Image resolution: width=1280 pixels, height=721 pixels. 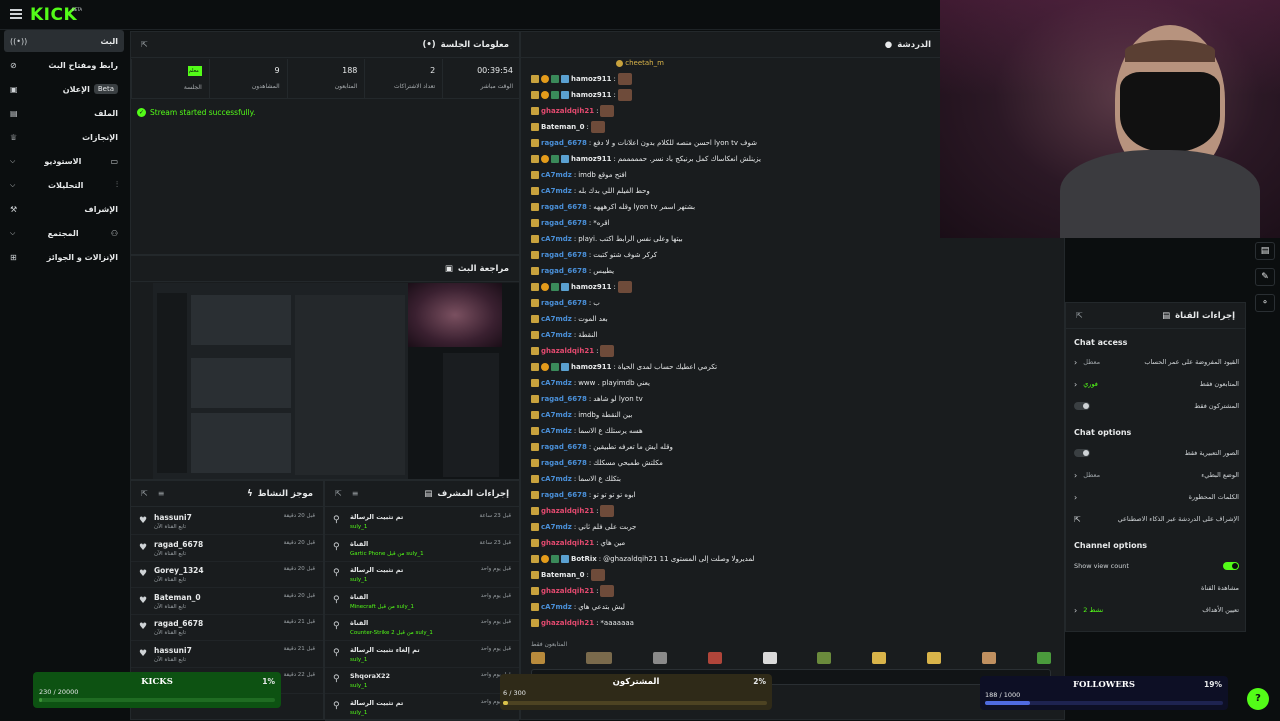 I want to click on chat-message: ragad_6678: ابوه تو تو تو تو, so click(x=583, y=495).